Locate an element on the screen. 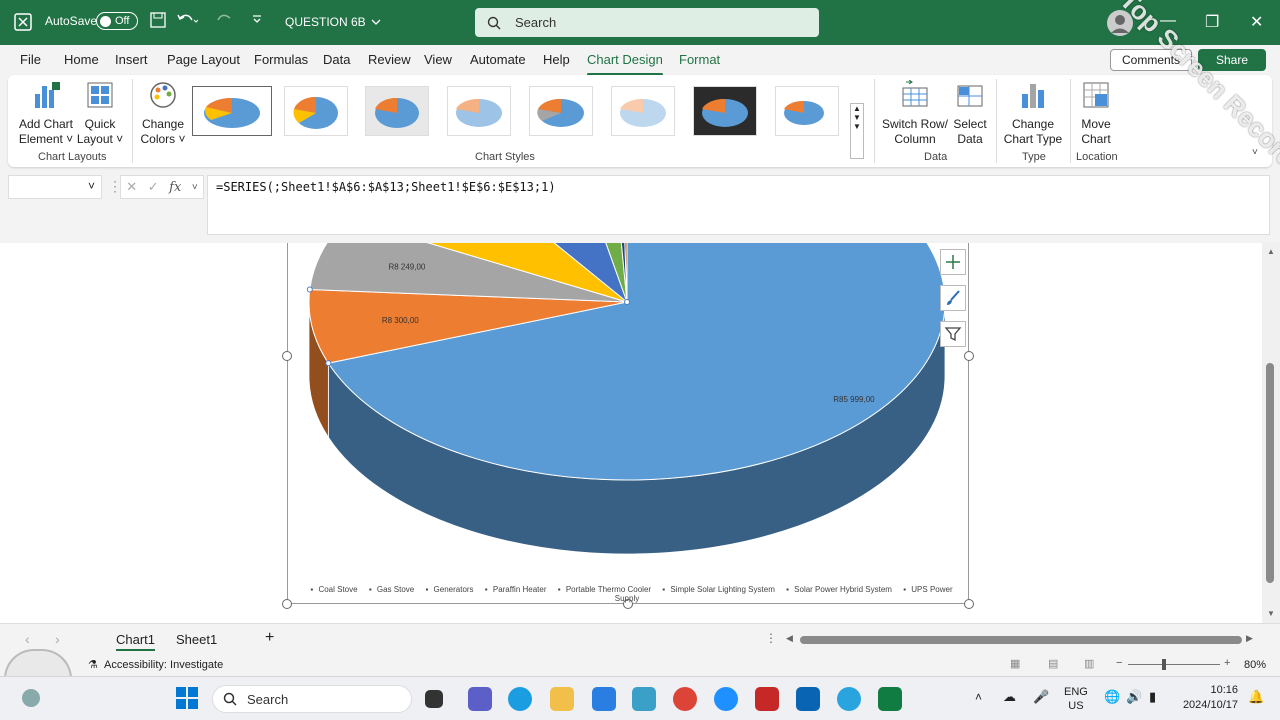  scroll-left-icon: ◀ is located at coordinates (789, 638).